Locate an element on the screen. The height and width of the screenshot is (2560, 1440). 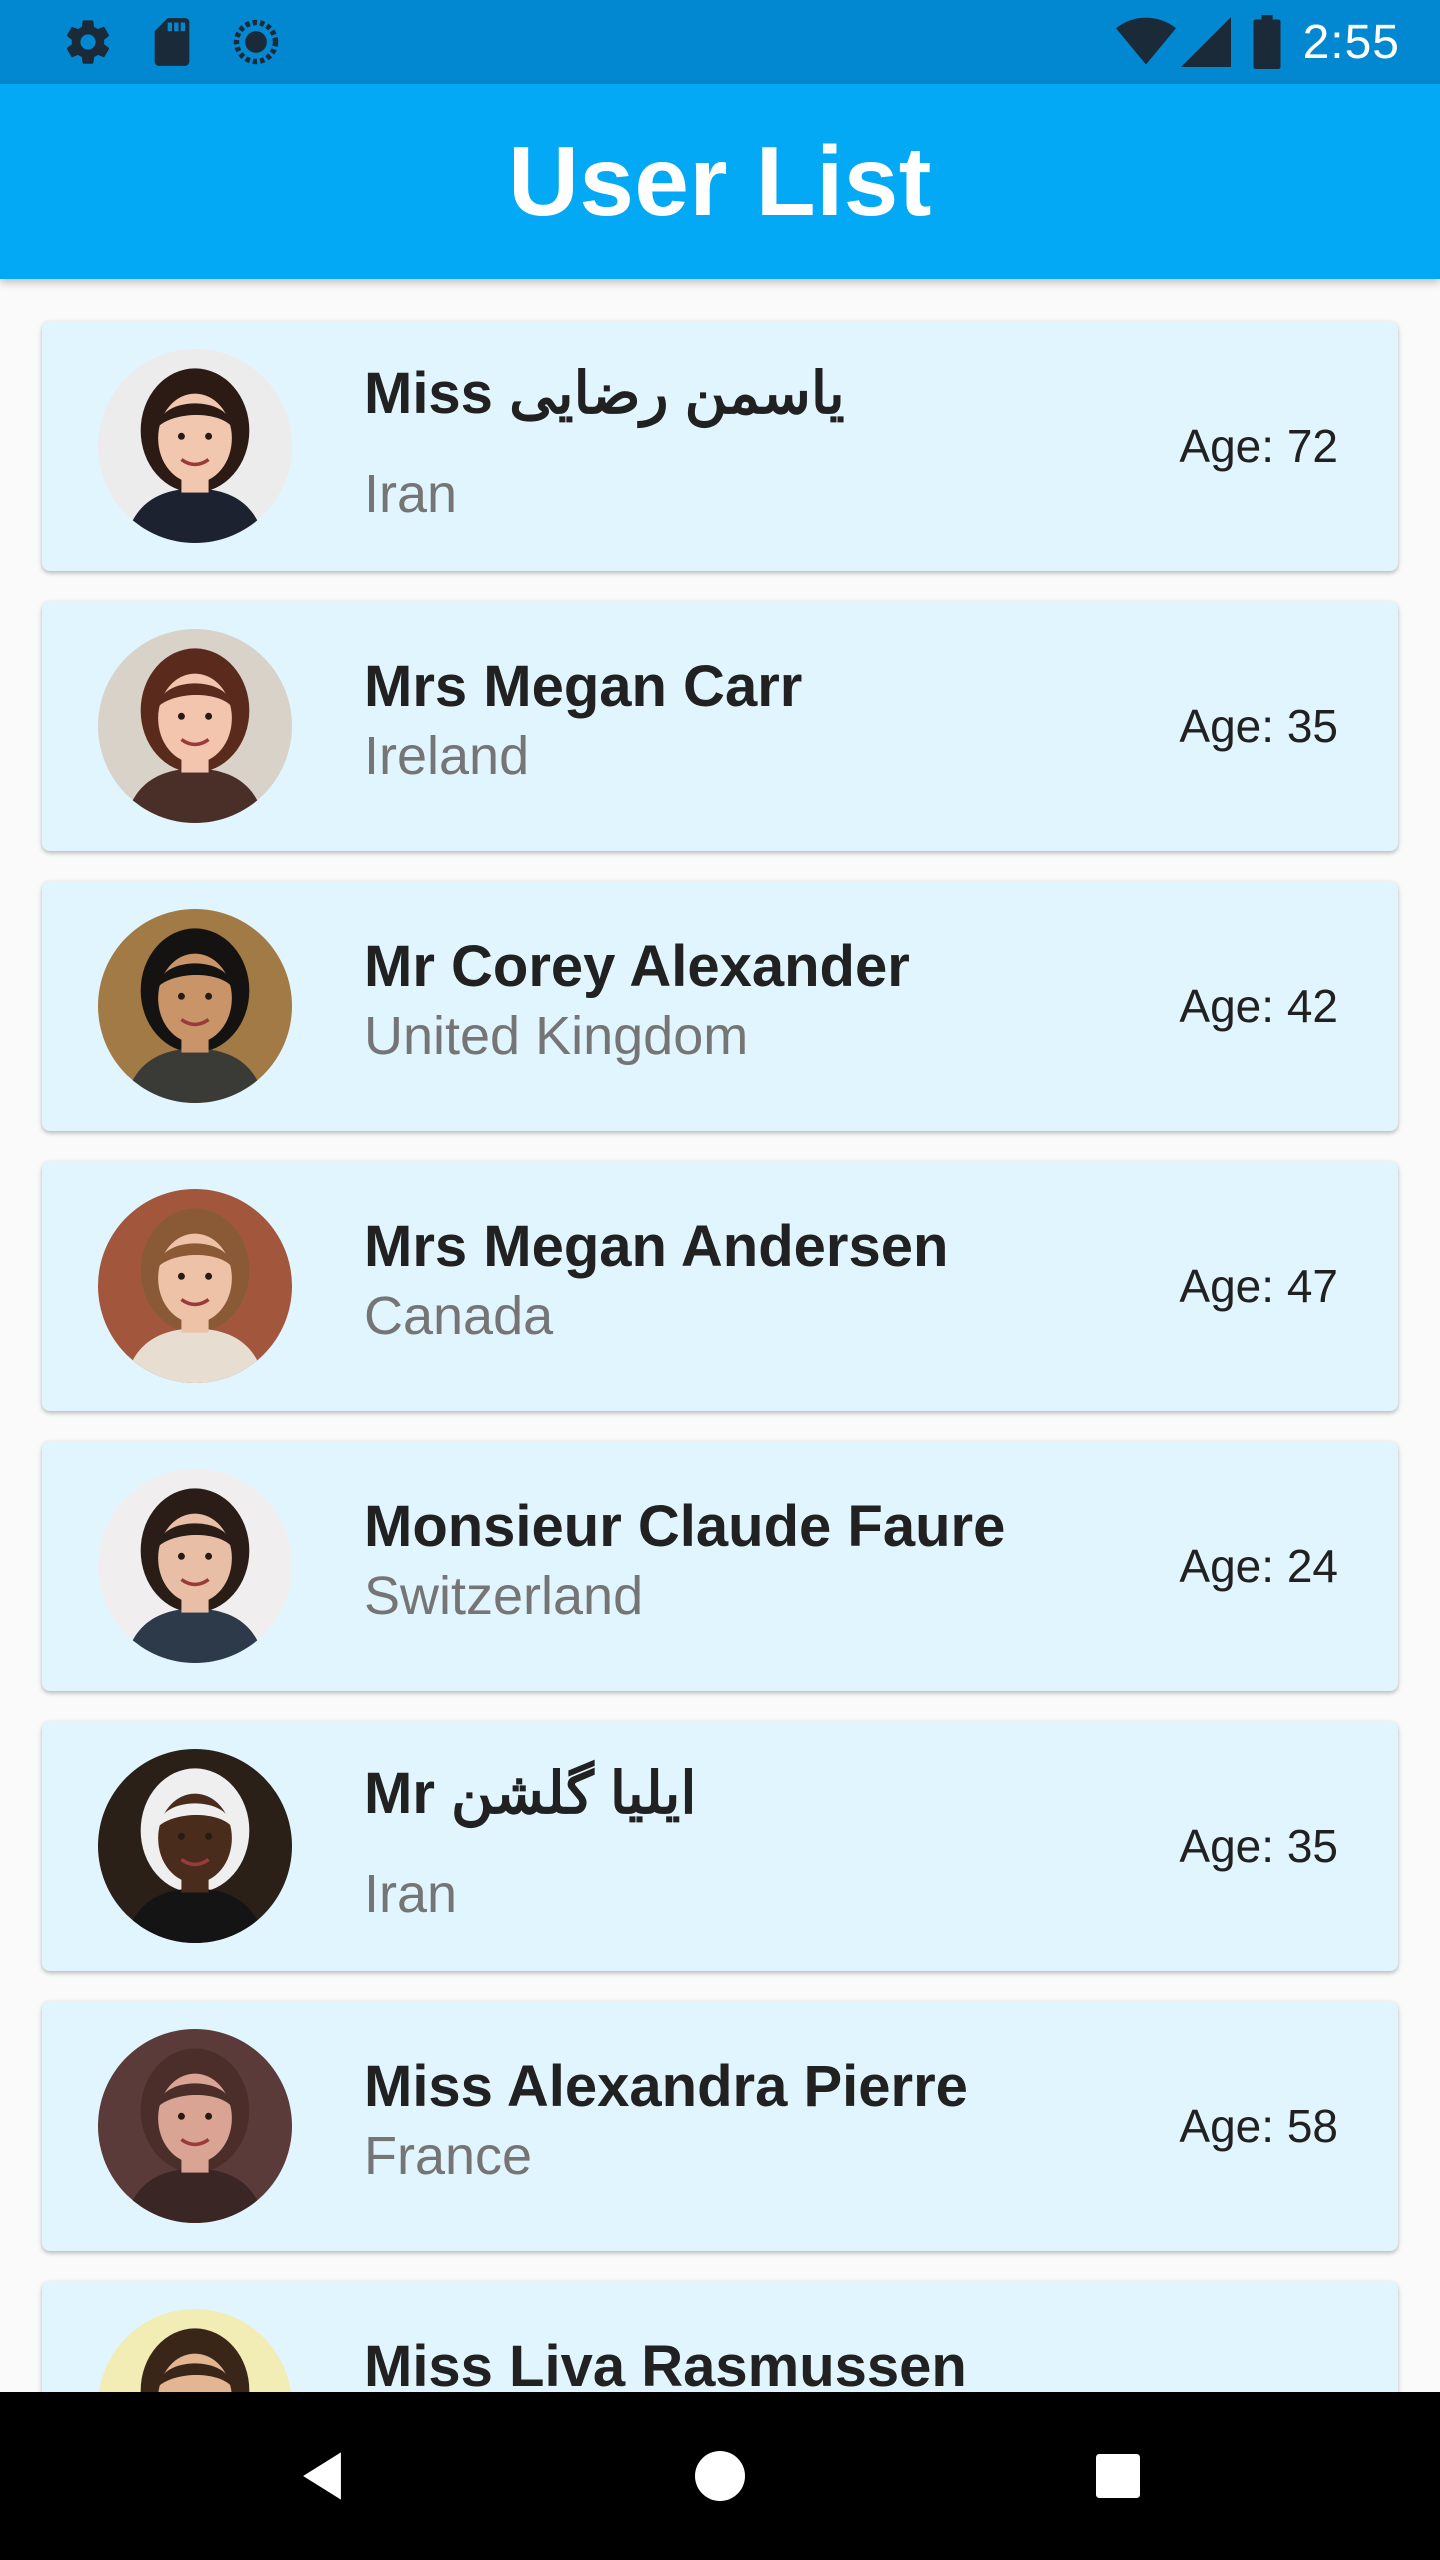
user-age: Age: 47 is located at coordinates (1258, 1286).